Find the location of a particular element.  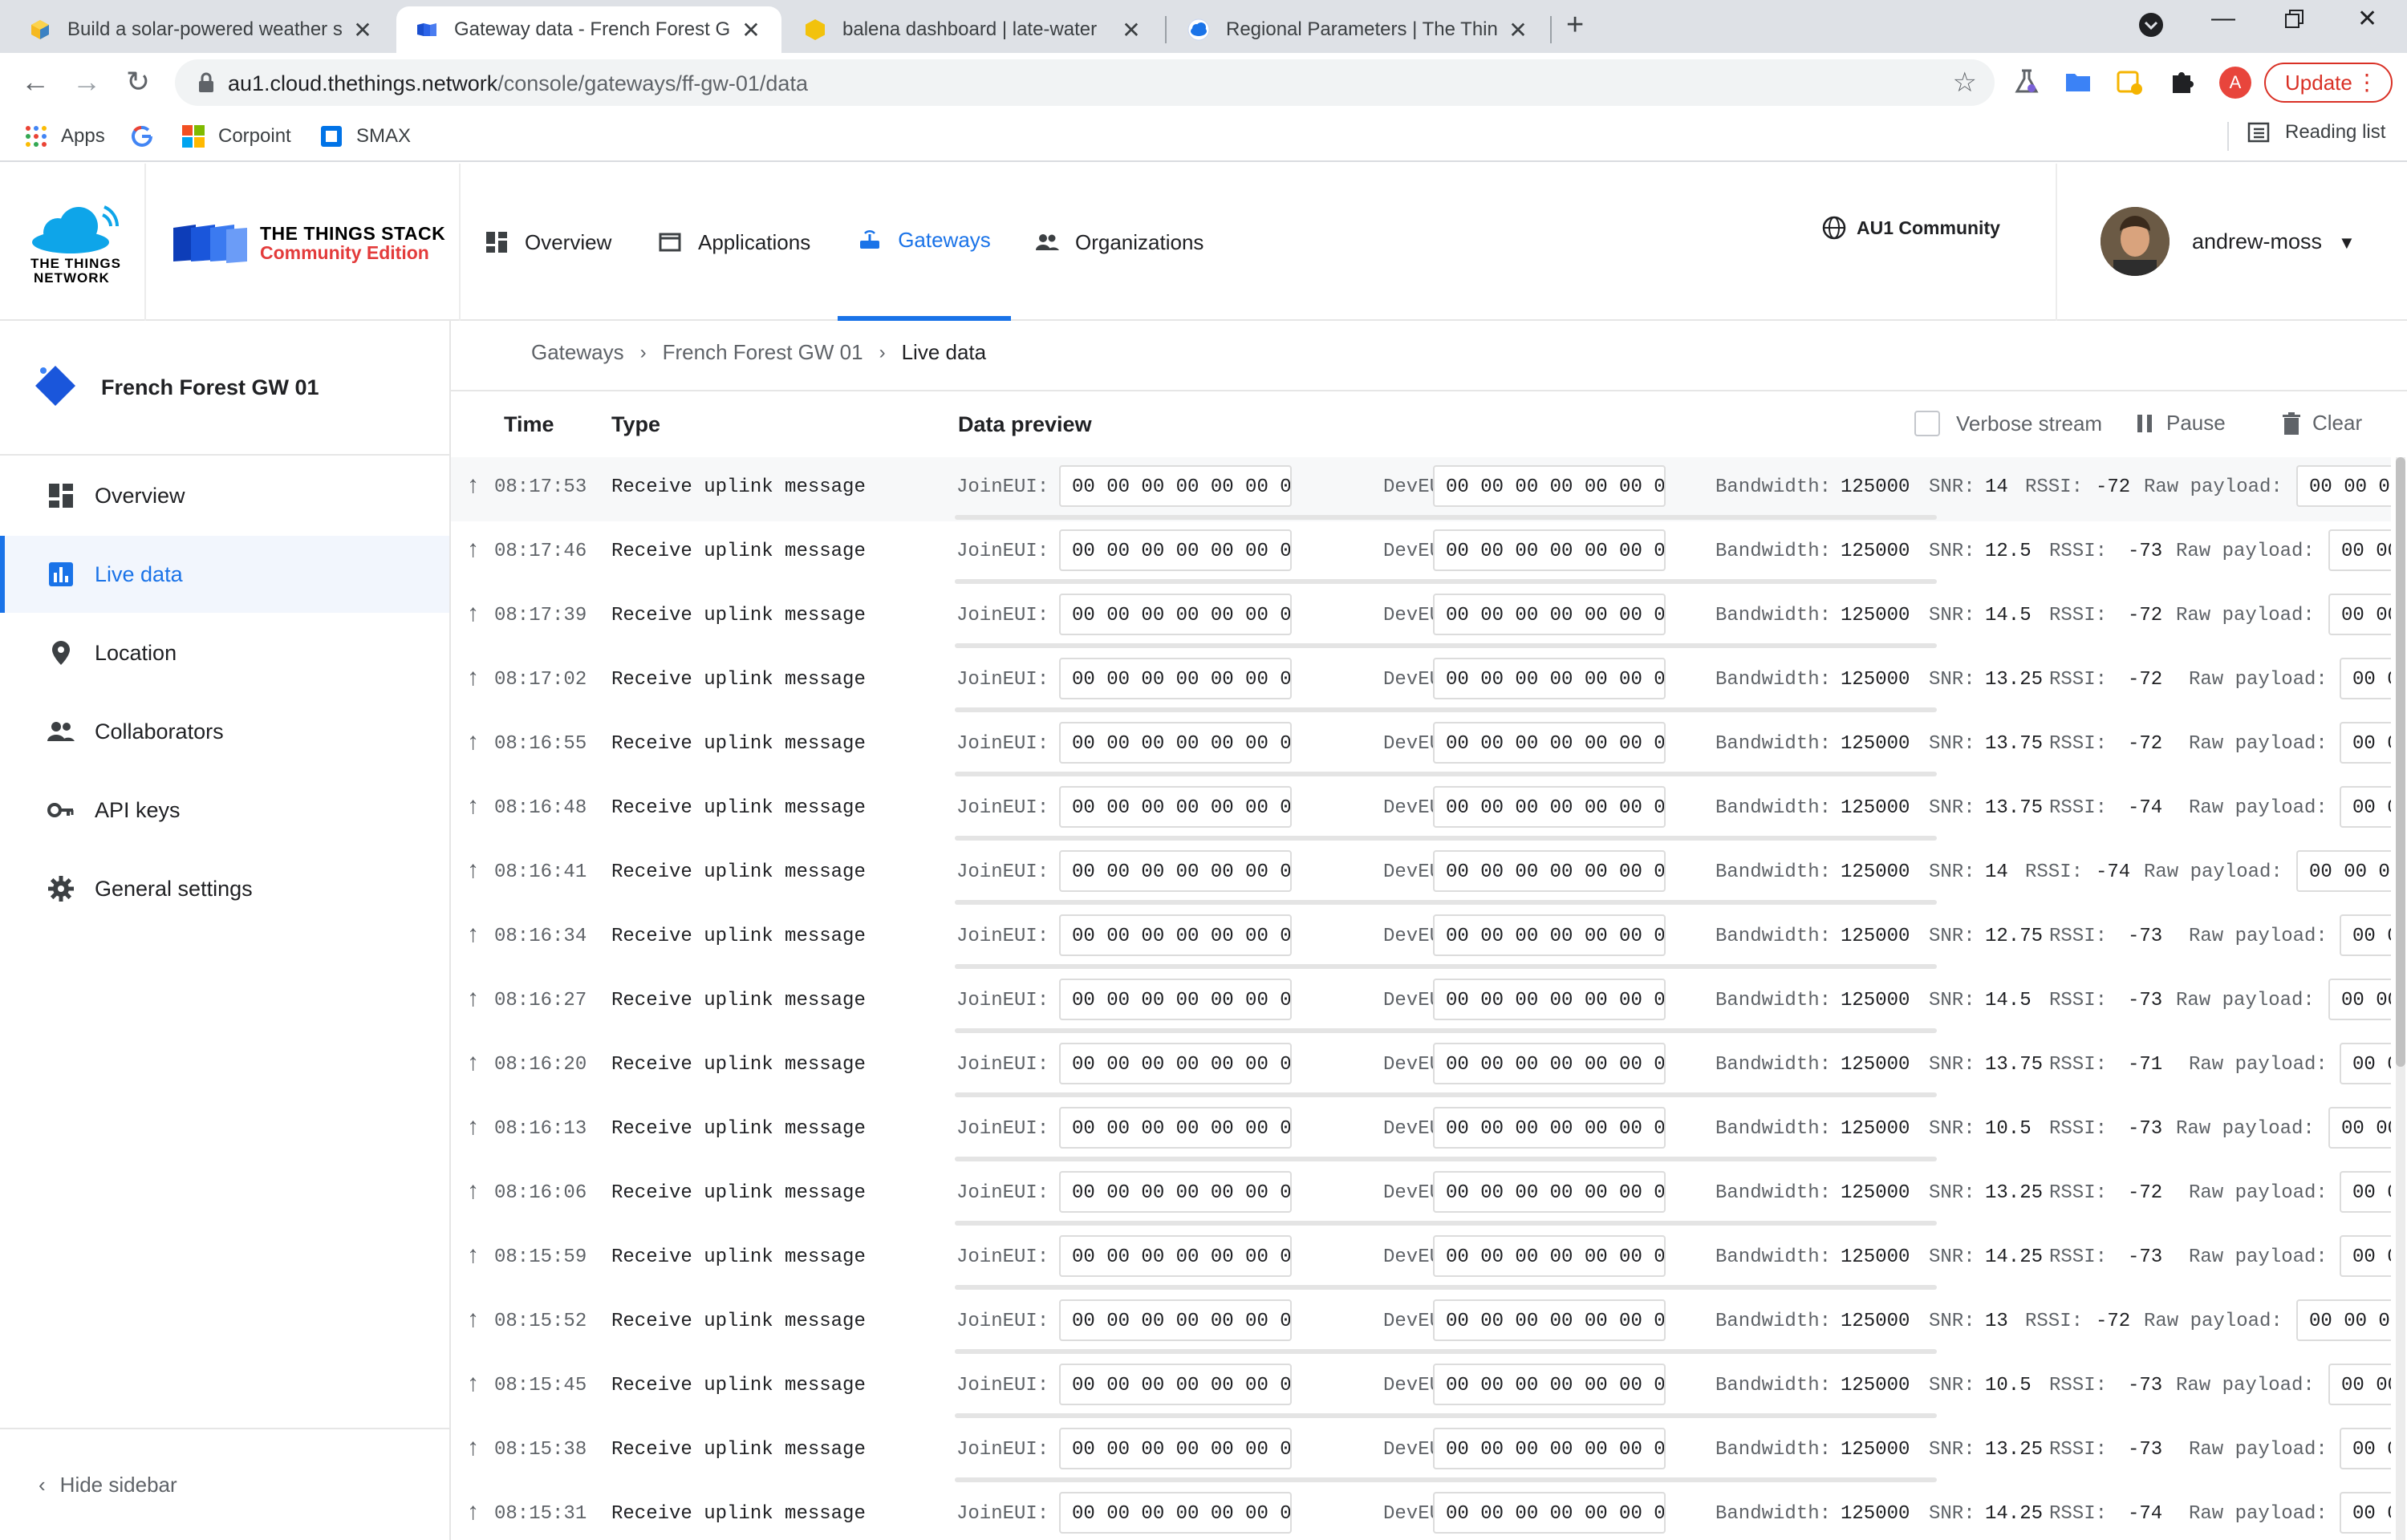

puzzle-extensions-icon is located at coordinates (2183, 81).